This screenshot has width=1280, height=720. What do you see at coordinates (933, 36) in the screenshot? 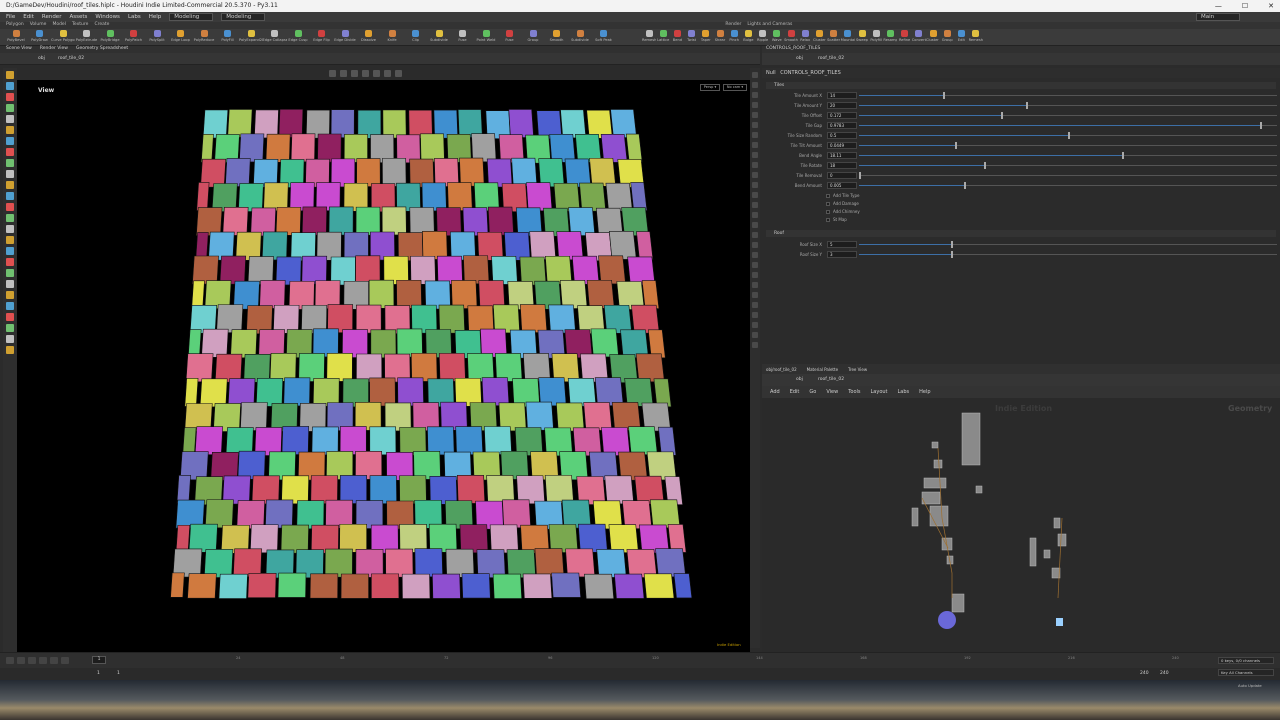
I see `shelf-tool: Cluster Points` at bounding box center [933, 36].